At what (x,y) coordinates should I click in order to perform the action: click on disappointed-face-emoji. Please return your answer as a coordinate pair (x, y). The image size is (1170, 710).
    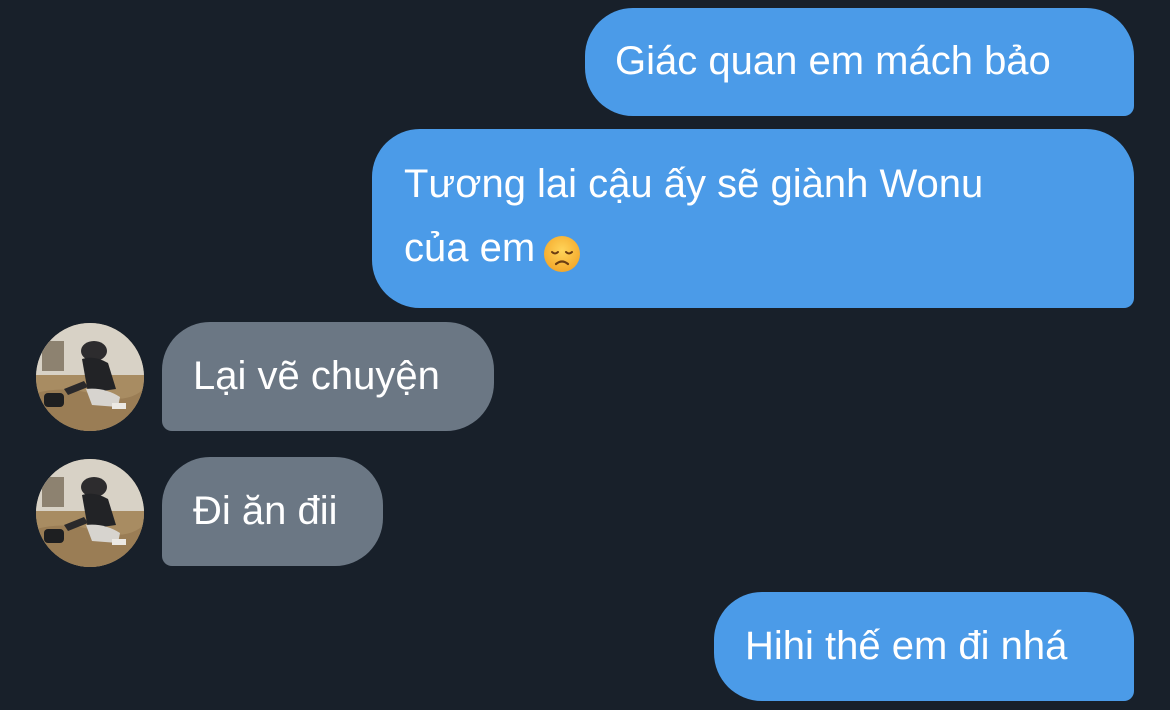
    Looking at the image, I should click on (562, 250).